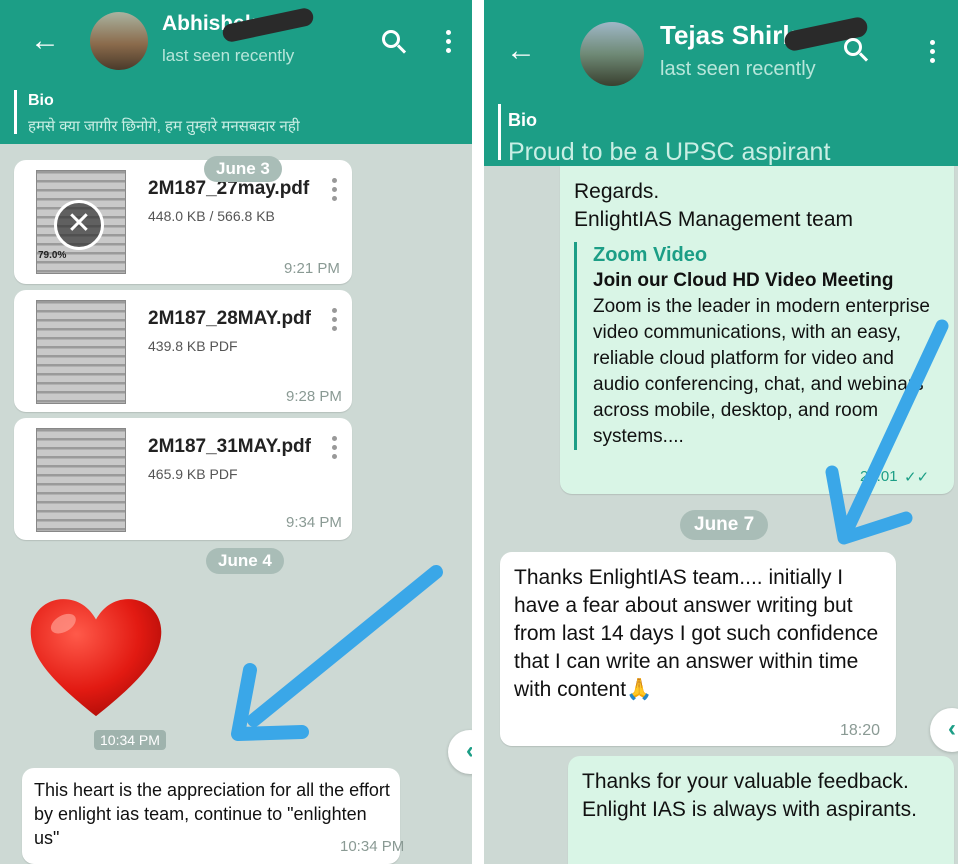  I want to click on file-name: 2M187_28MAY.pdf, so click(229, 318).